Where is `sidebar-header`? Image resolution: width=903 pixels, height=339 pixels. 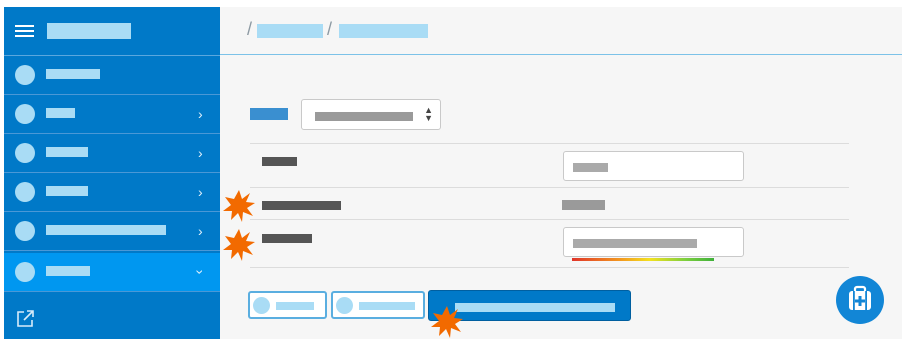 sidebar-header is located at coordinates (112, 31).